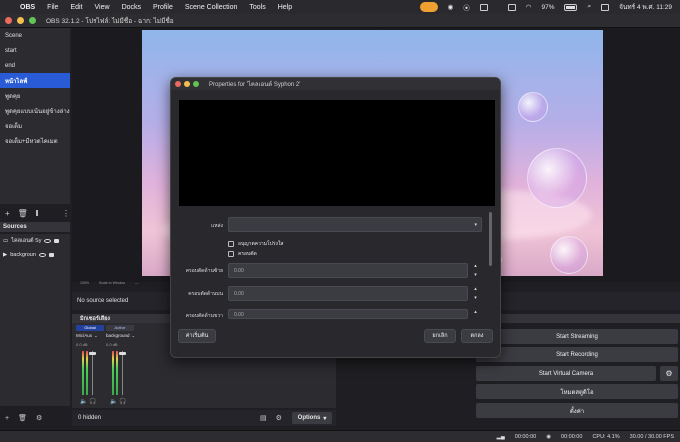 Image resolution: width=680 pixels, height=442 pixels. I want to click on volume-meter, so click(117, 373).